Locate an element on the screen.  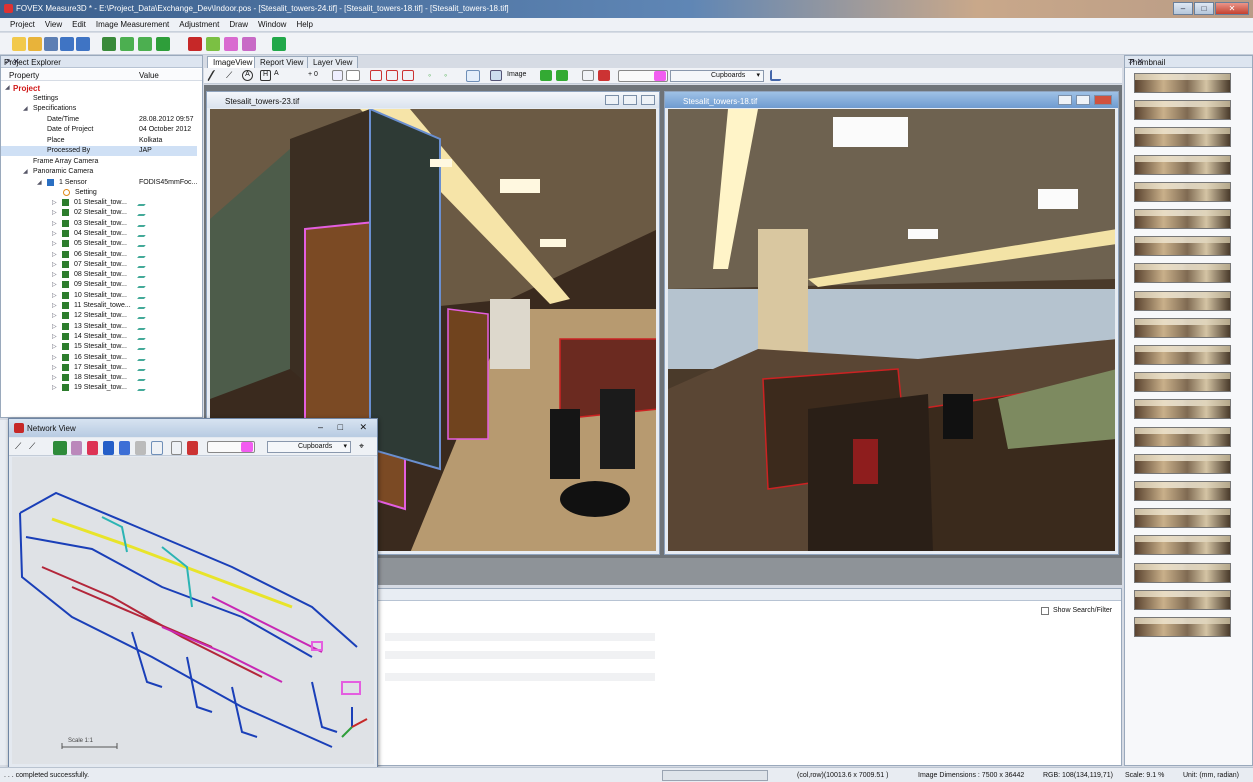
tab-imageview: ImageView is located at coordinates (233, 62).